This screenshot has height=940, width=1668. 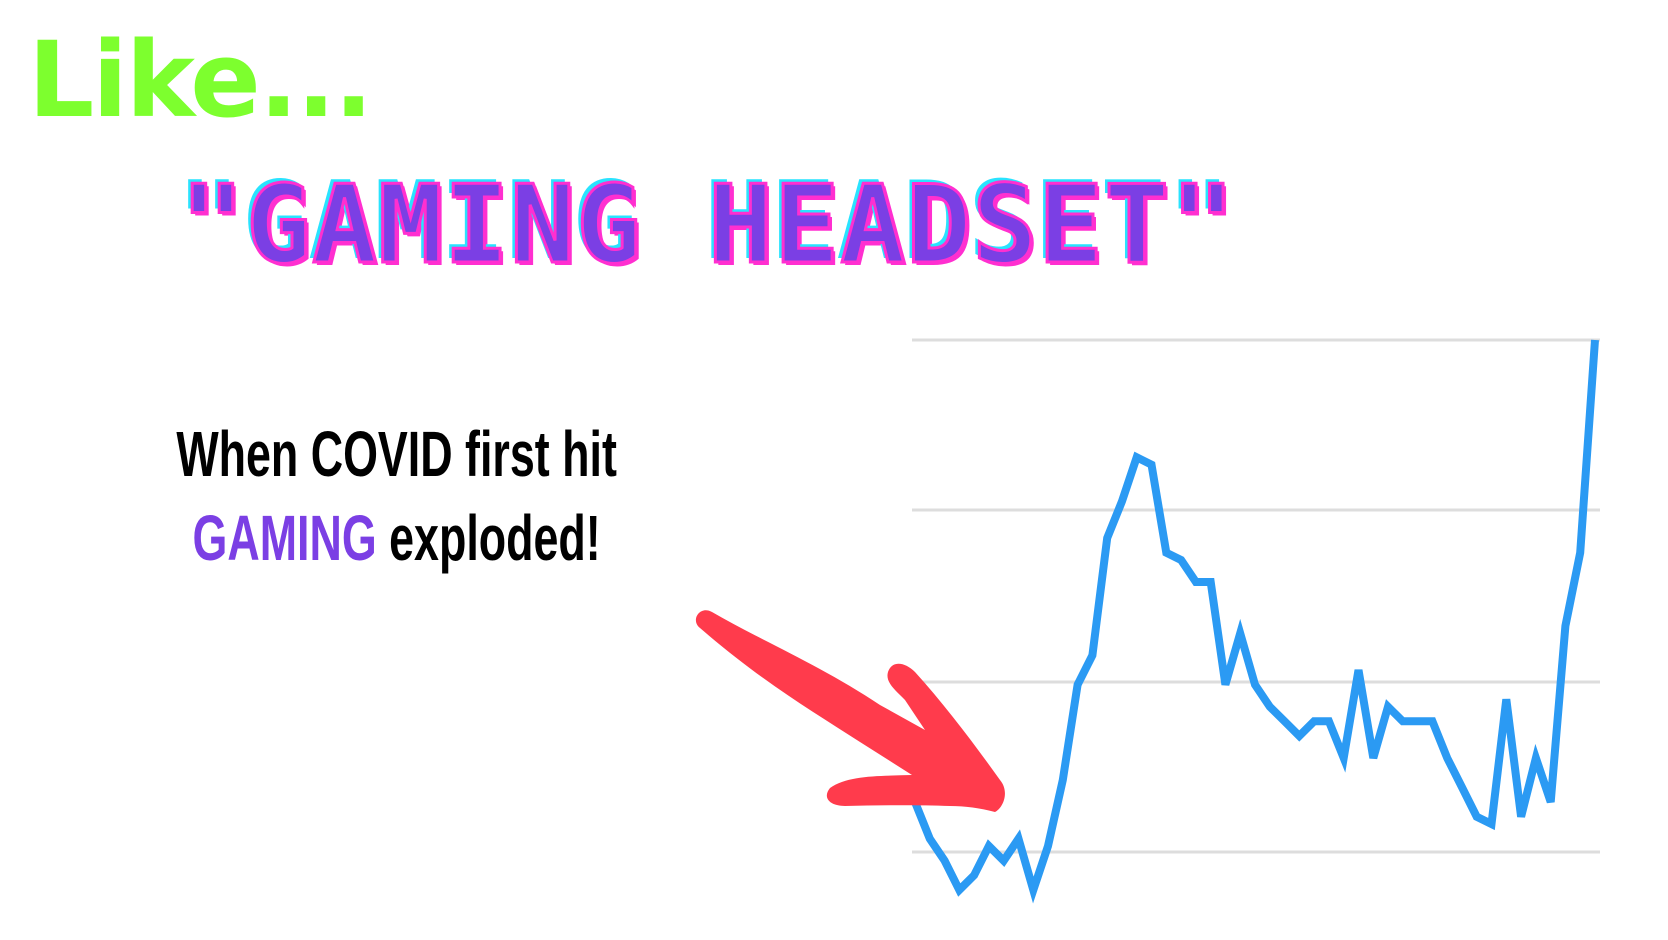 I want to click on annotation-arrow, so click(x=850, y=711).